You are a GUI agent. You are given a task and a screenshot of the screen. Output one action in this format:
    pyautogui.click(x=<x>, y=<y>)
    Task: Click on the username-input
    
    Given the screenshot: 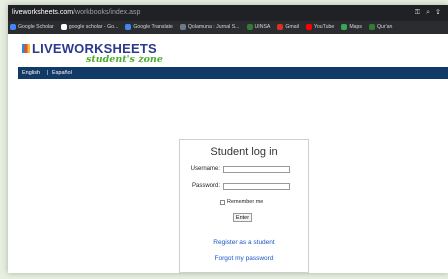 What is the action you would take?
    pyautogui.click(x=256, y=169)
    